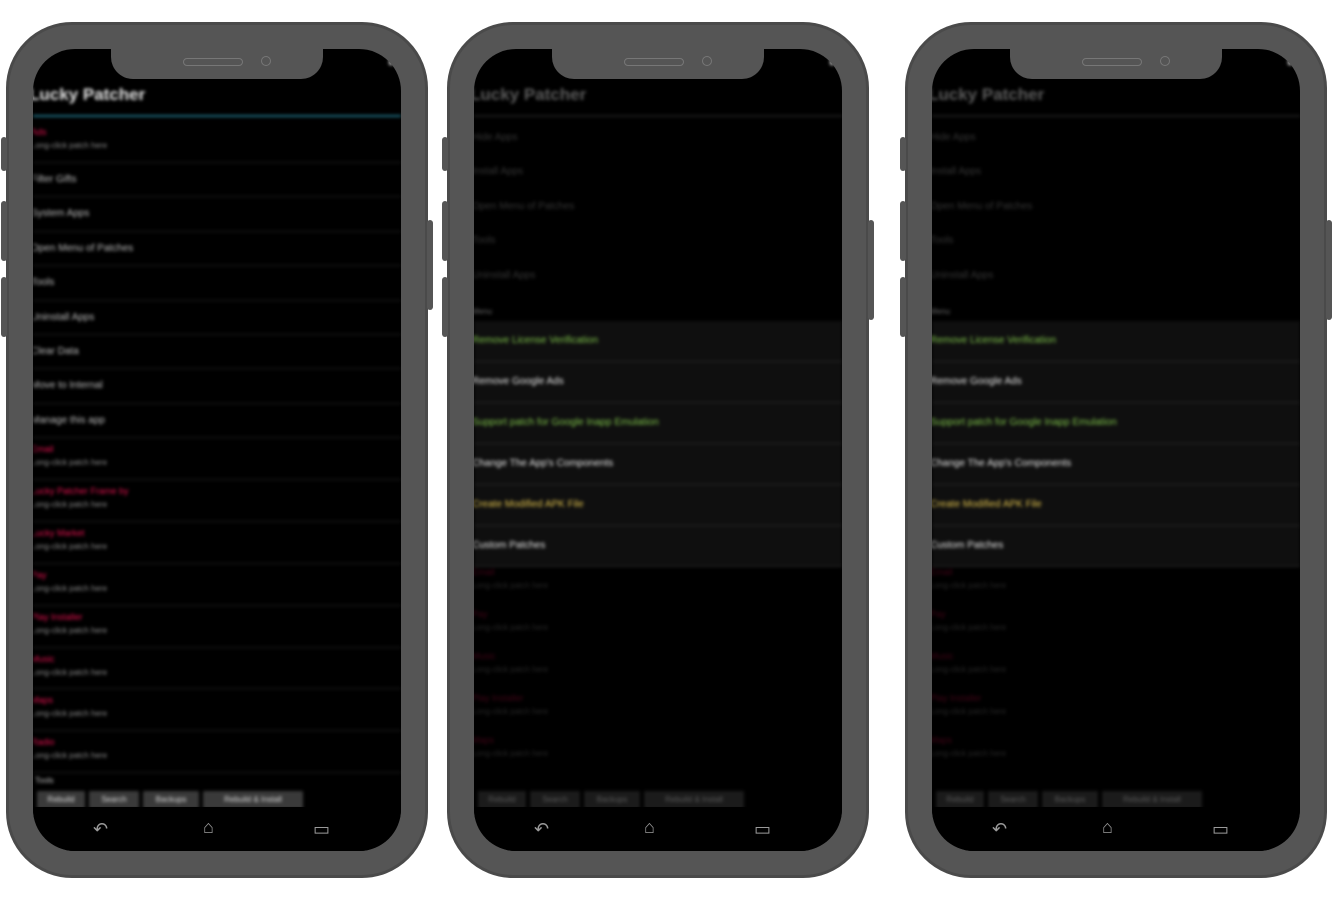  Describe the element at coordinates (536, 340) in the screenshot. I see `menu-item-label: Remove License Verification` at that location.